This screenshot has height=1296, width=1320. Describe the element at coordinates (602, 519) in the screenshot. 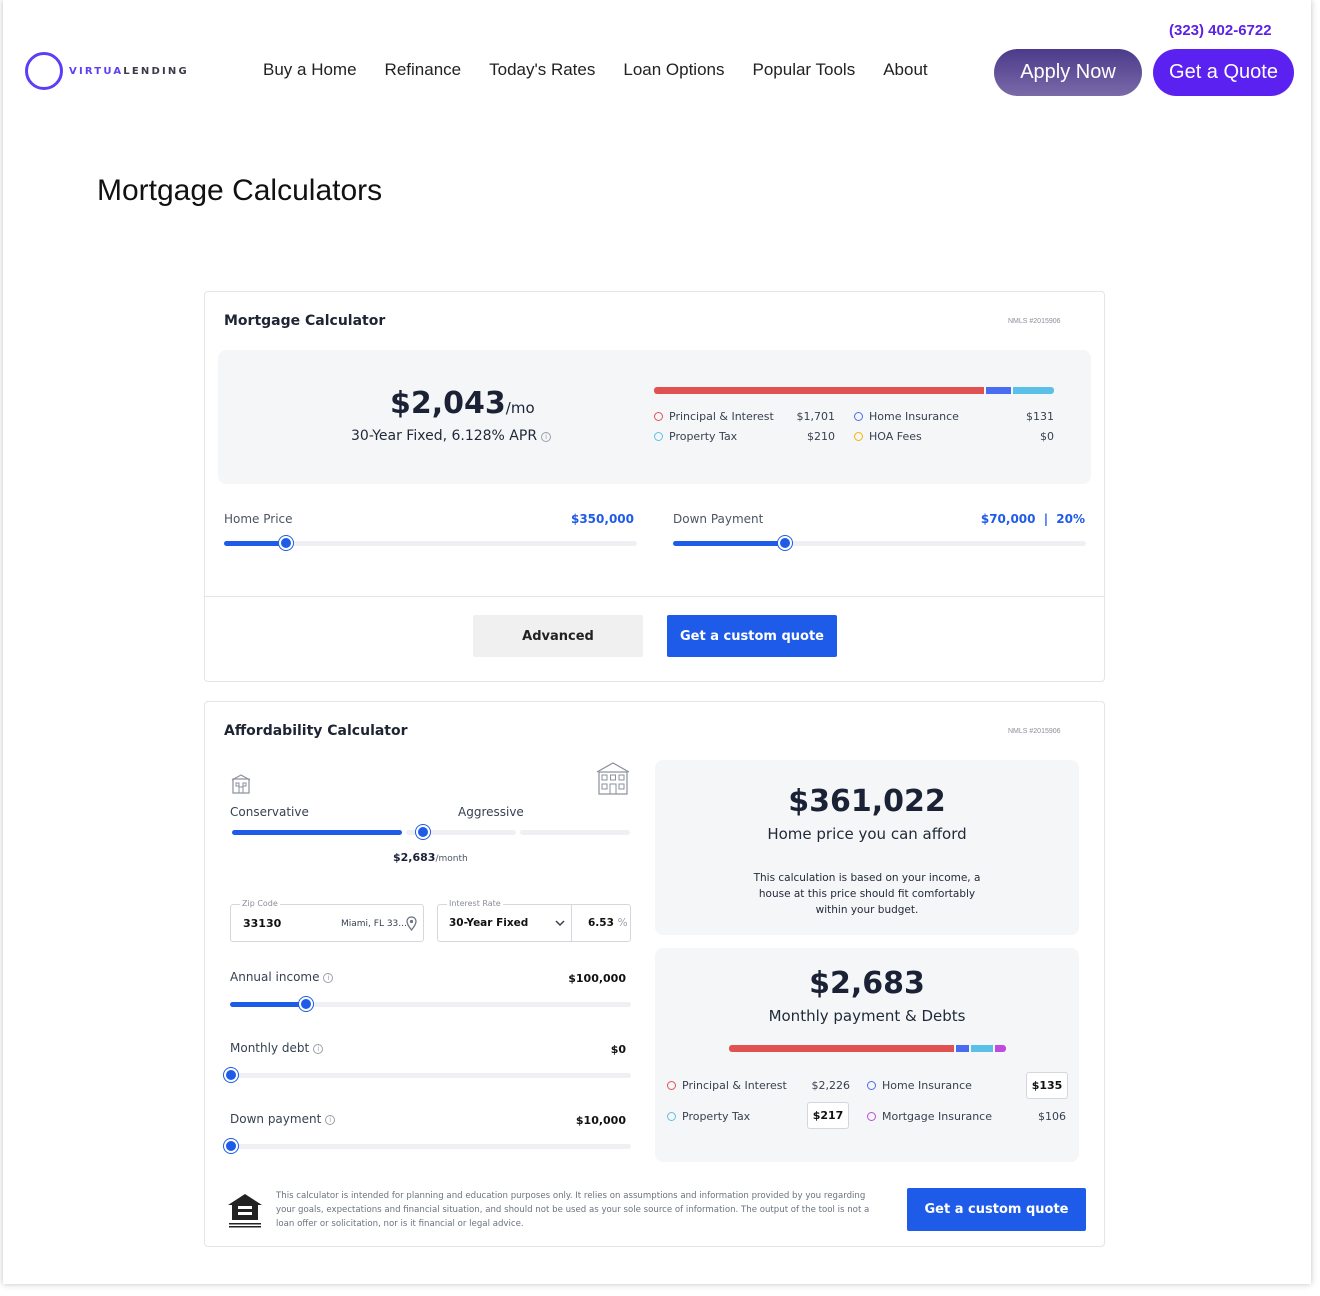

I see `home-price-value: $350,000` at that location.